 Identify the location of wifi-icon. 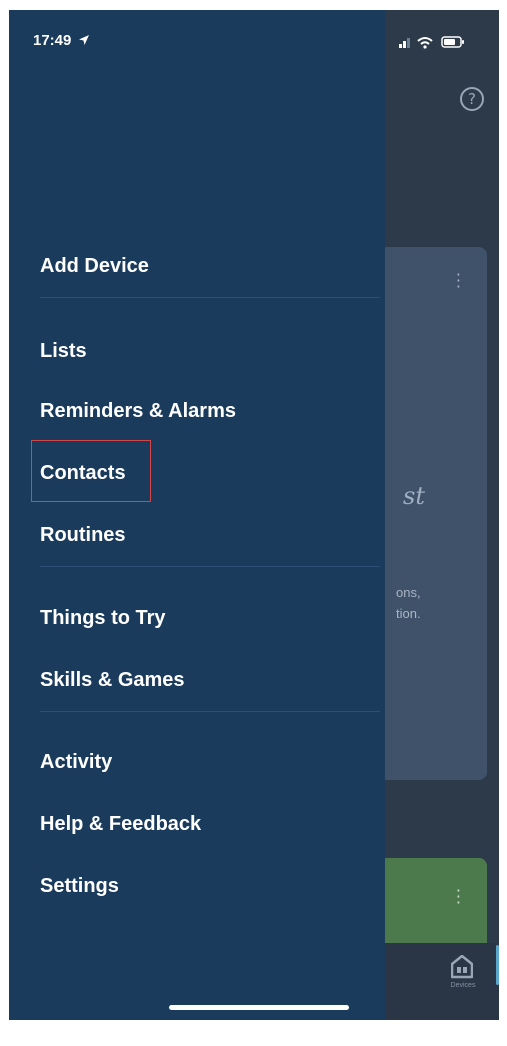
(425, 43).